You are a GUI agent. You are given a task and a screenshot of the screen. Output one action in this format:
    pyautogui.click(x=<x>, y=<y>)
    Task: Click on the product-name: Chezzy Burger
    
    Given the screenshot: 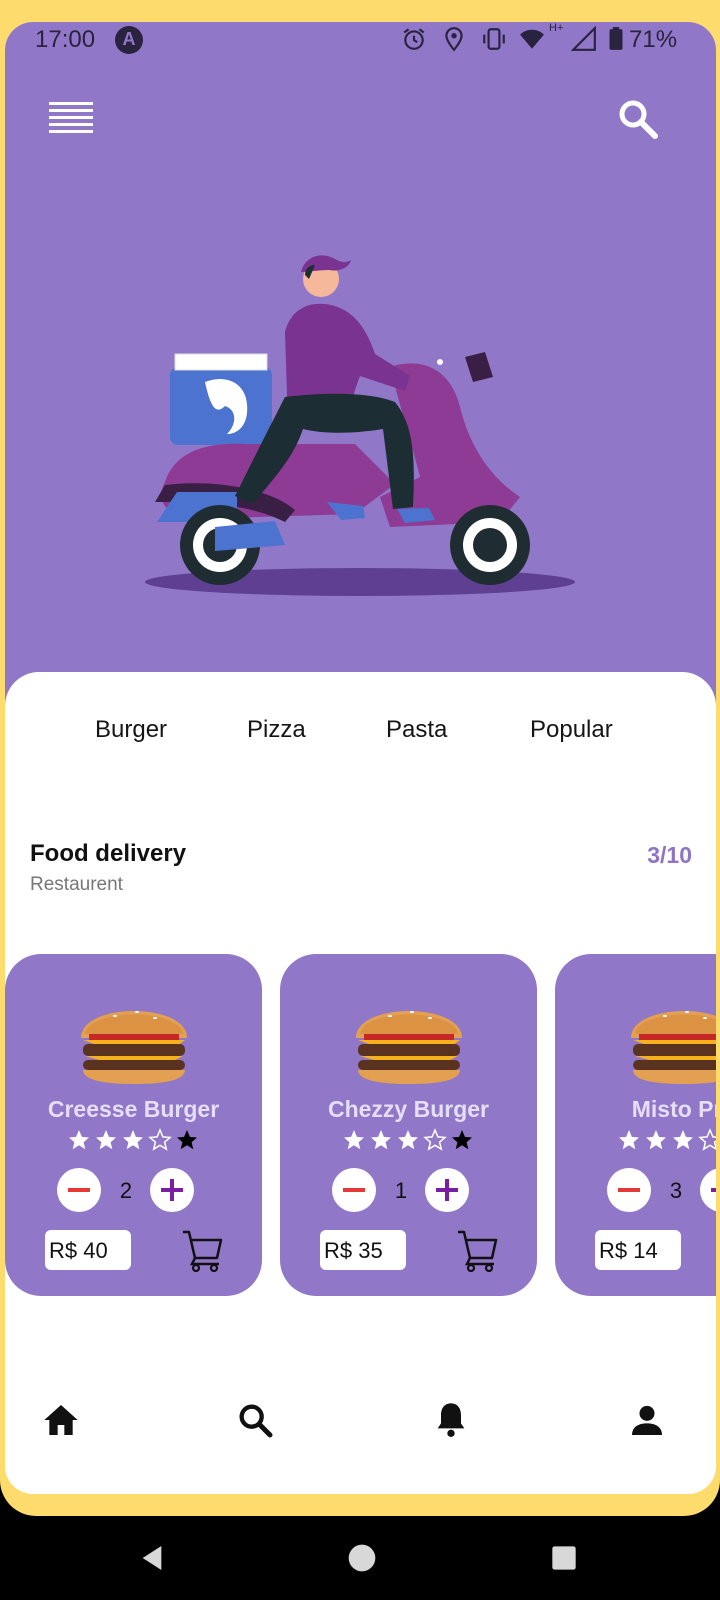 What is the action you would take?
    pyautogui.click(x=408, y=1109)
    